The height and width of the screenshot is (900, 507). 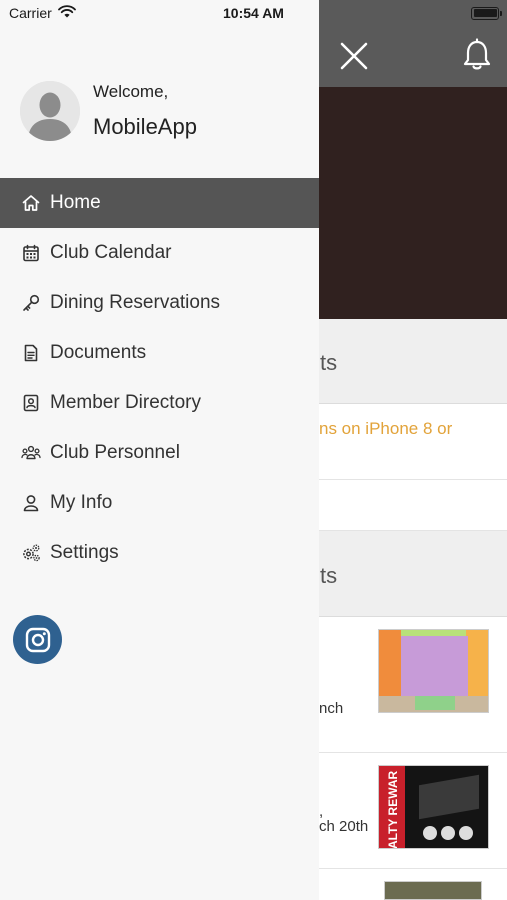 I want to click on menu-item-label: Dining Reservations, so click(x=135, y=302).